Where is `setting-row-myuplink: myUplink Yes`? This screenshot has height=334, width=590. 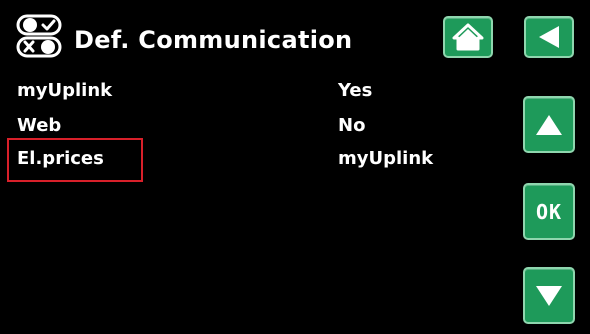 setting-row-myuplink: myUplink Yes is located at coordinates (250, 91).